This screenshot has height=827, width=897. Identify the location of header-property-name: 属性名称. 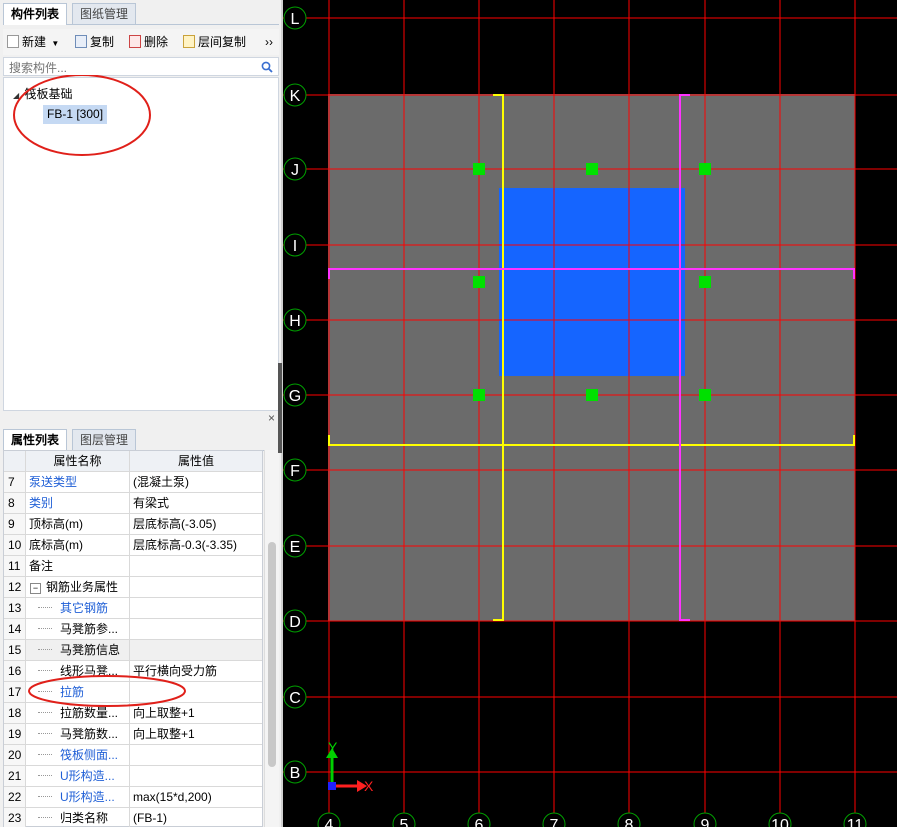
(78, 461).